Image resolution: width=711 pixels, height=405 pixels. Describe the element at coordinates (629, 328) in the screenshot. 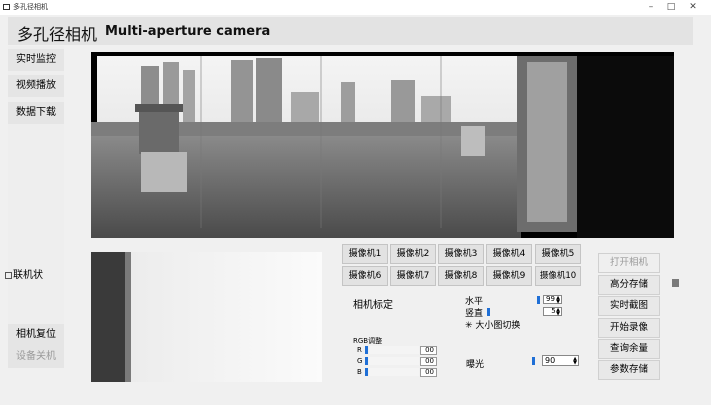

I see `start-record-button: 开始录像` at that location.